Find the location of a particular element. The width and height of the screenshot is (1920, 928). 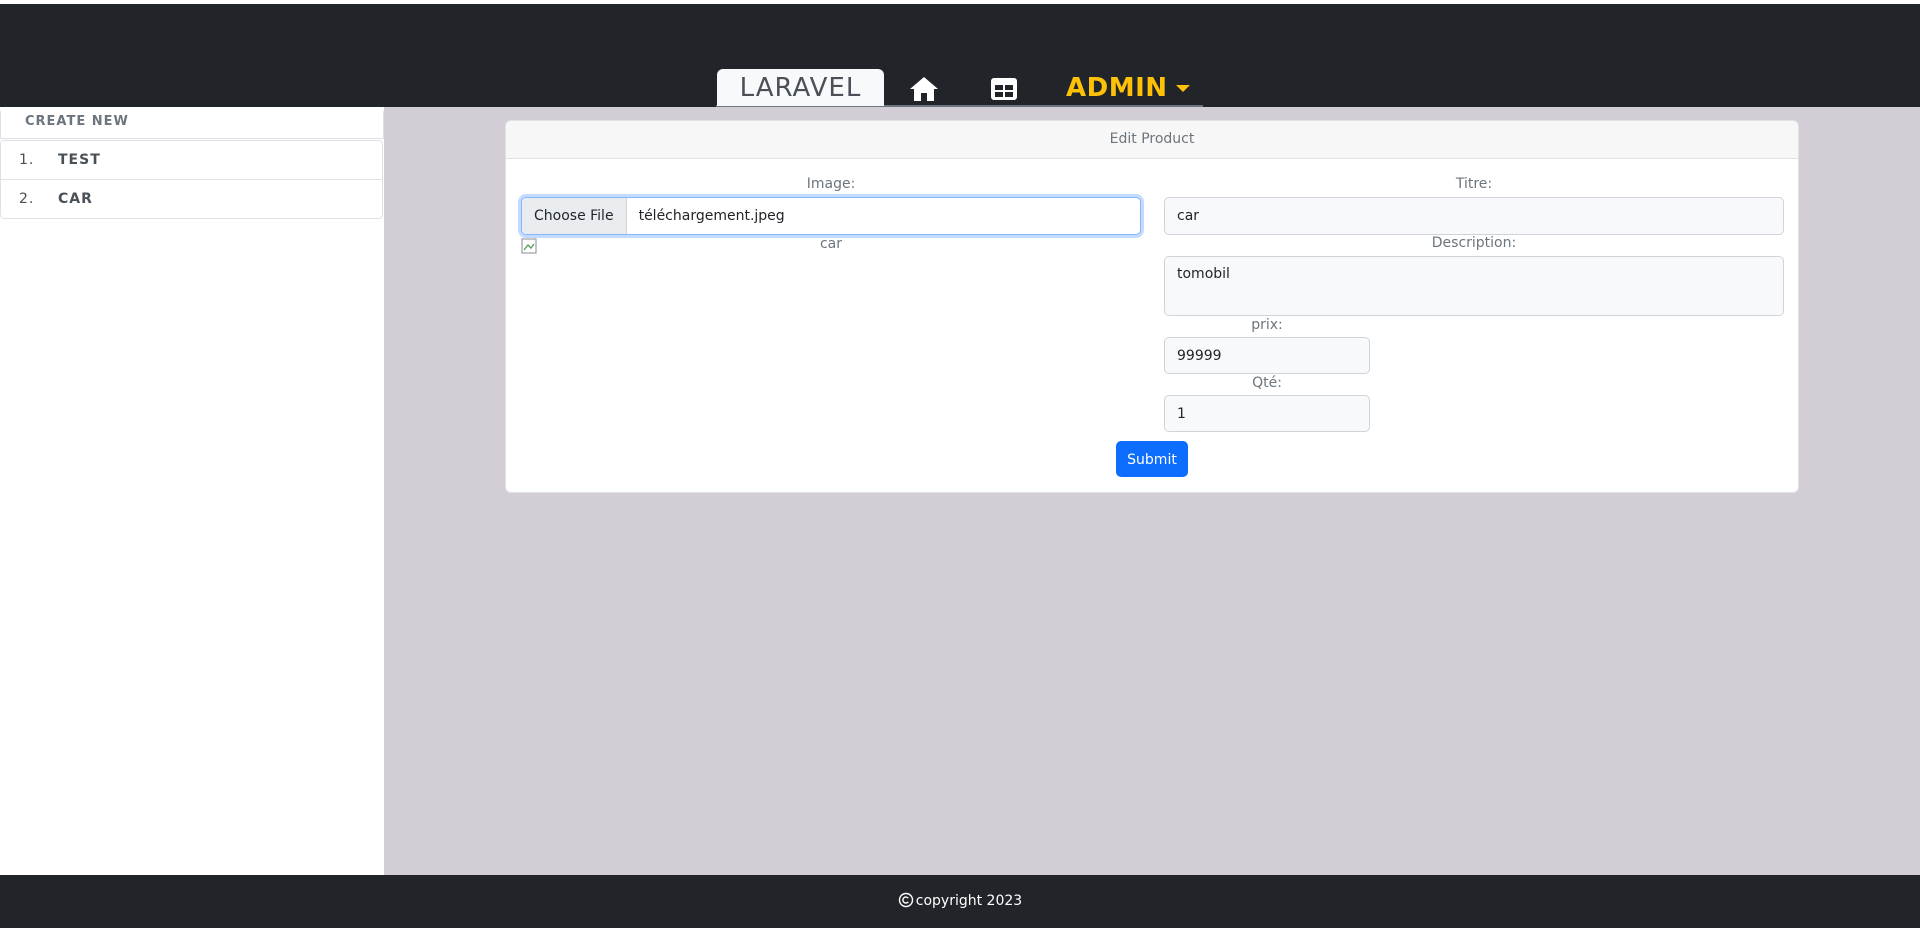

home-icon is located at coordinates (924, 89).